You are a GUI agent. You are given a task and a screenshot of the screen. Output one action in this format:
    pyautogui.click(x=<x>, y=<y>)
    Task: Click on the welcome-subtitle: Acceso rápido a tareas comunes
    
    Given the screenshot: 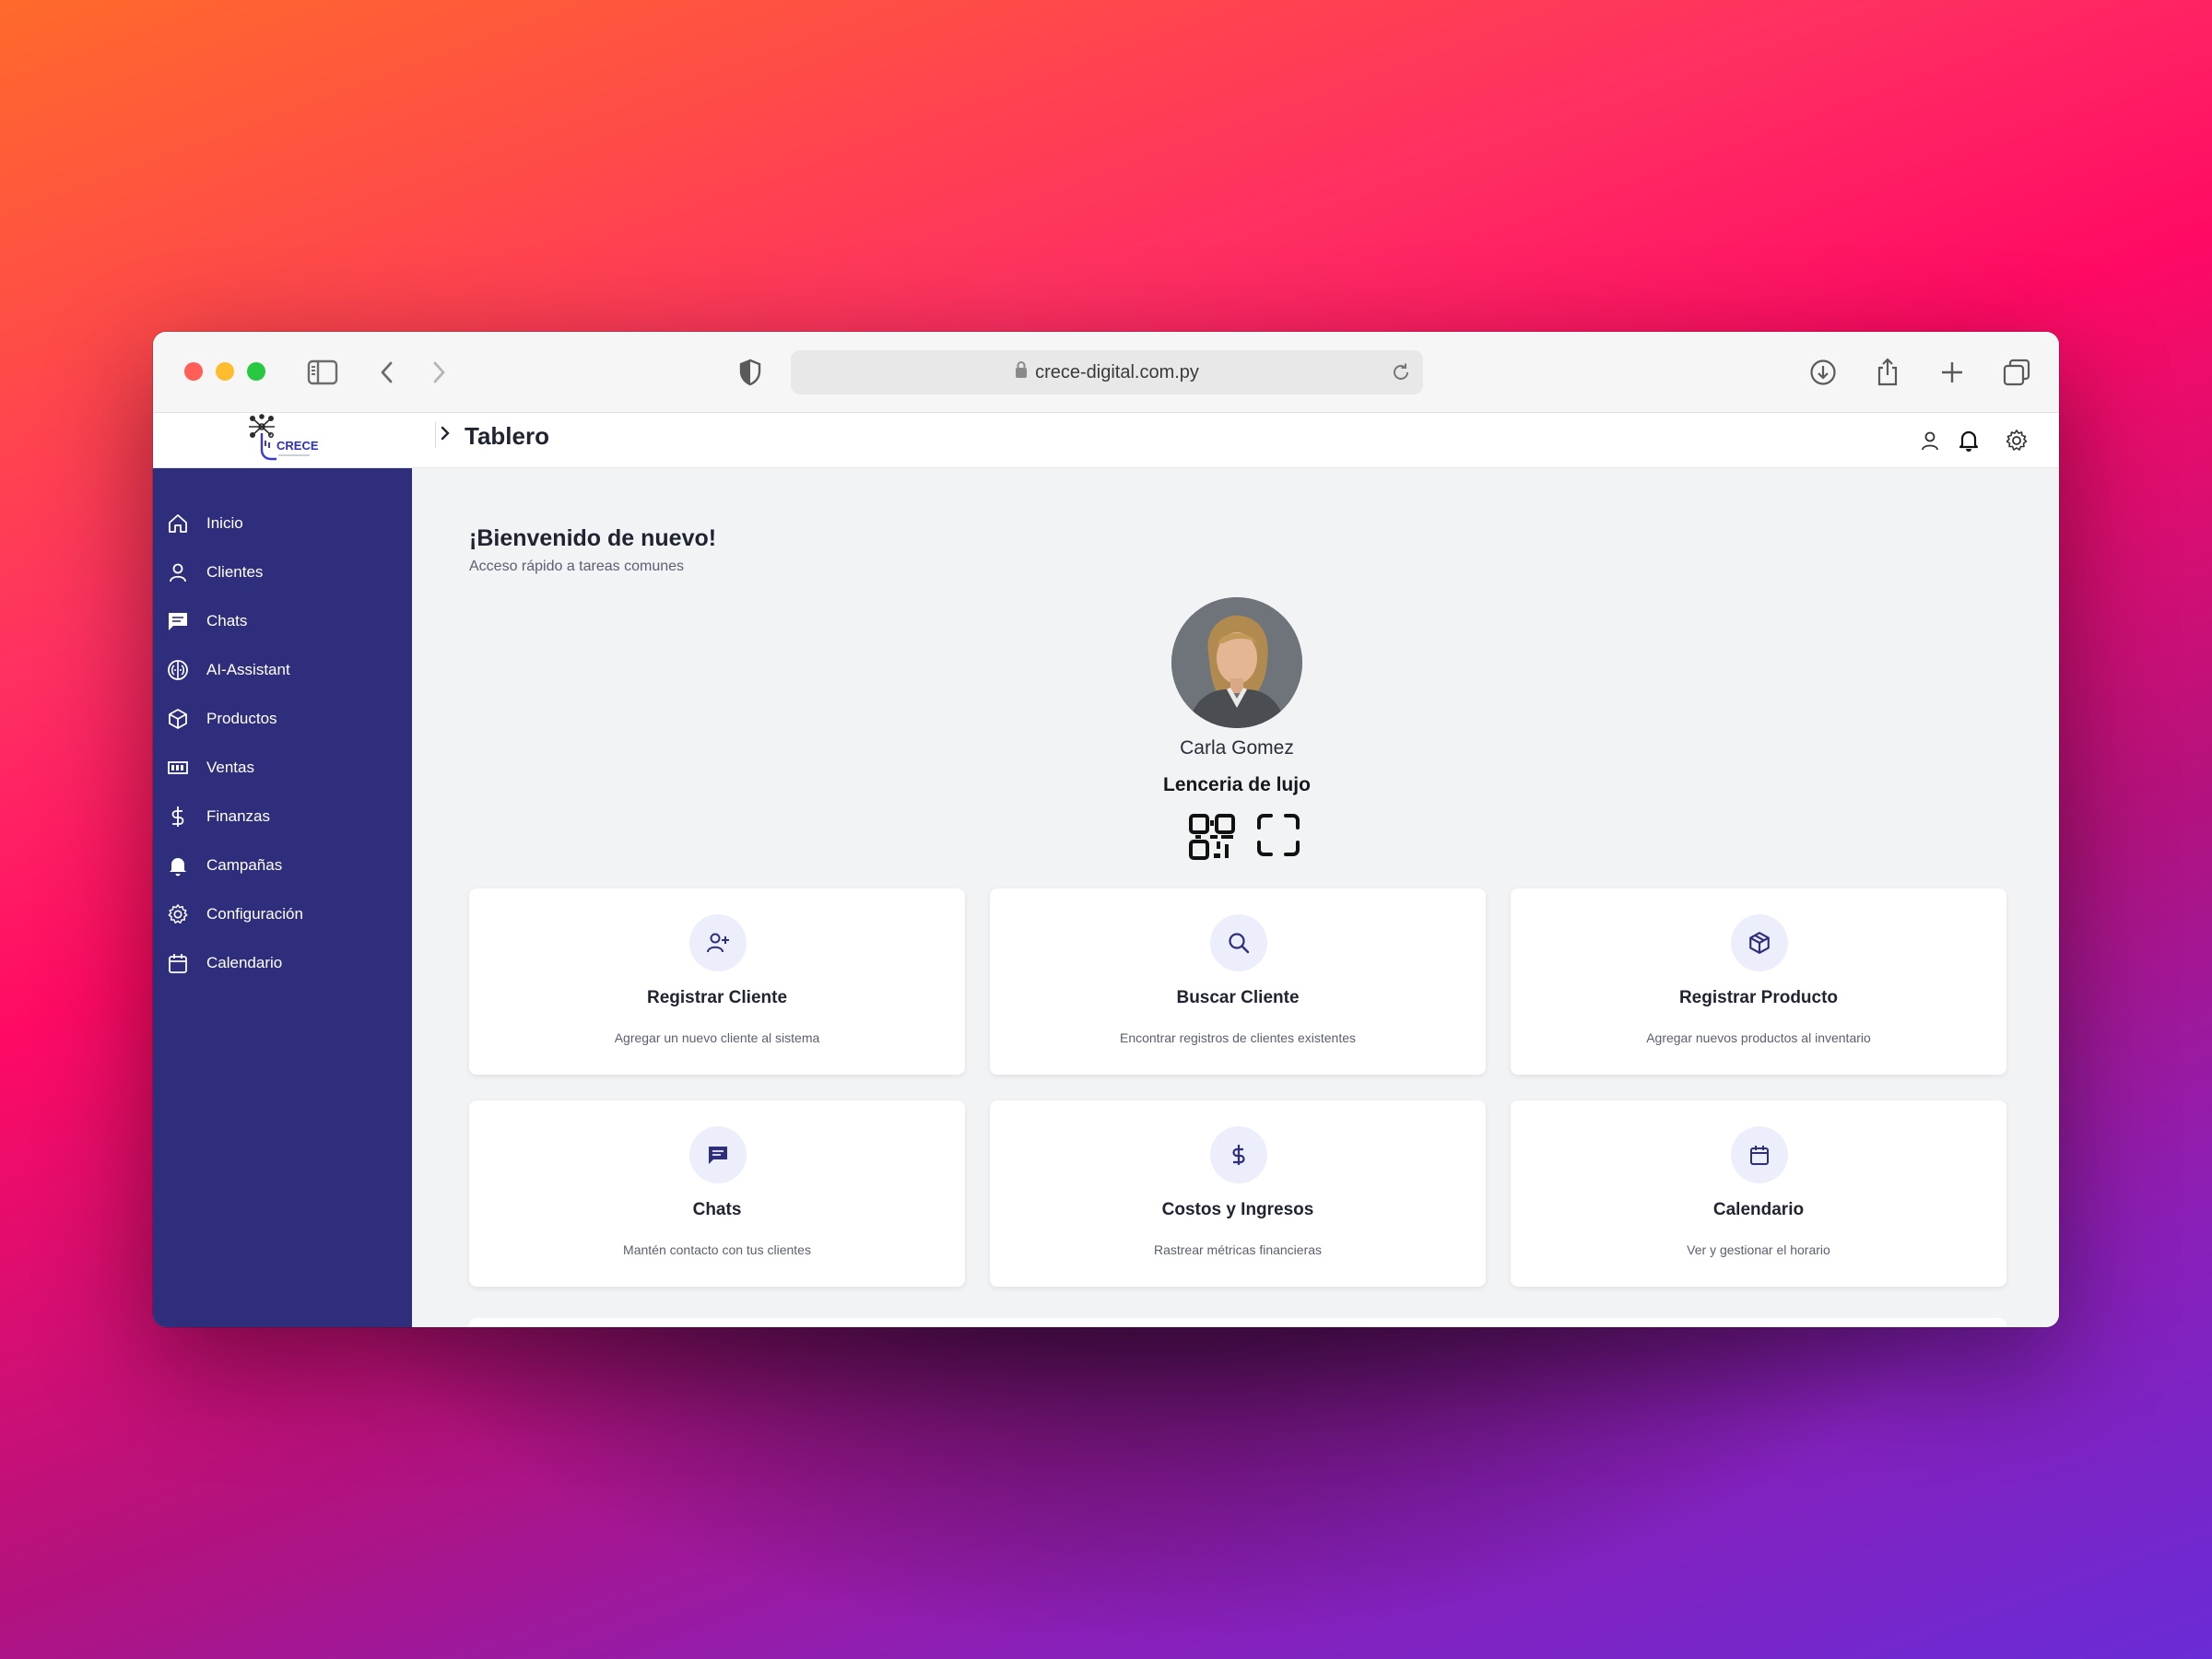 What is the action you would take?
    pyautogui.click(x=577, y=566)
    